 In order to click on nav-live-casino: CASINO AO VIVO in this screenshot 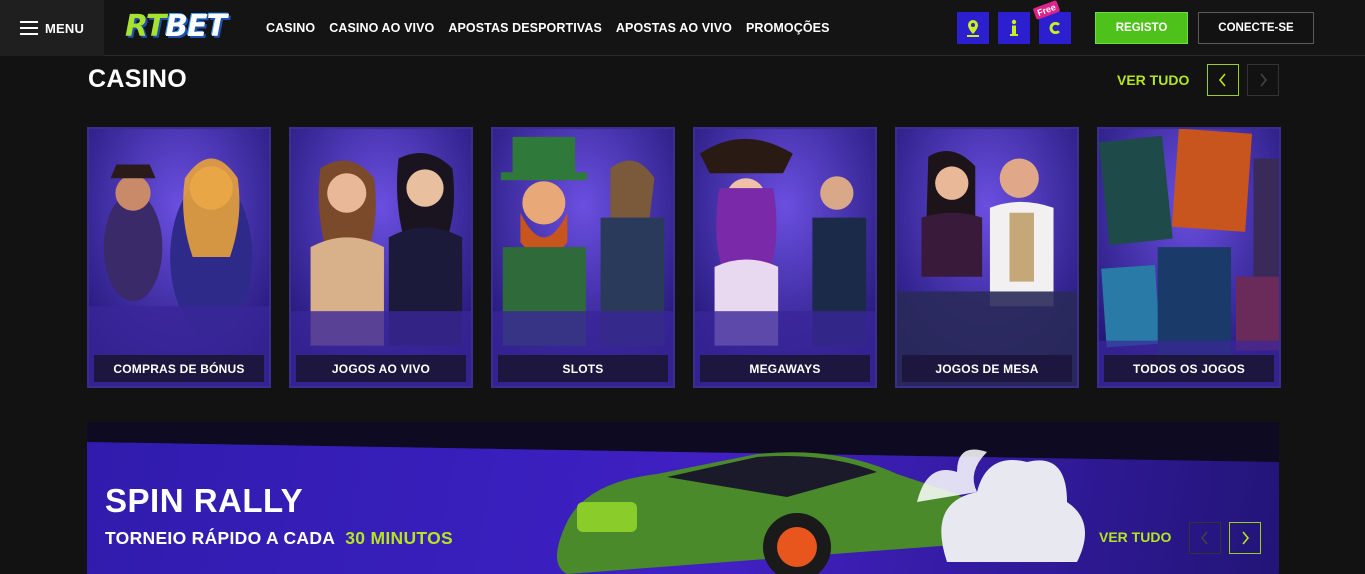, I will do `click(381, 28)`.